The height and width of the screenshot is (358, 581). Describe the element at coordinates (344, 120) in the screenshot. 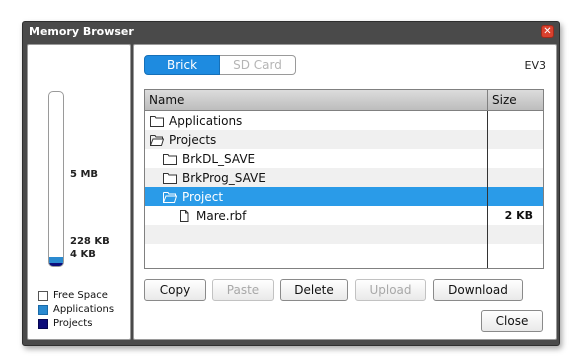

I see `table-row: Applications` at that location.